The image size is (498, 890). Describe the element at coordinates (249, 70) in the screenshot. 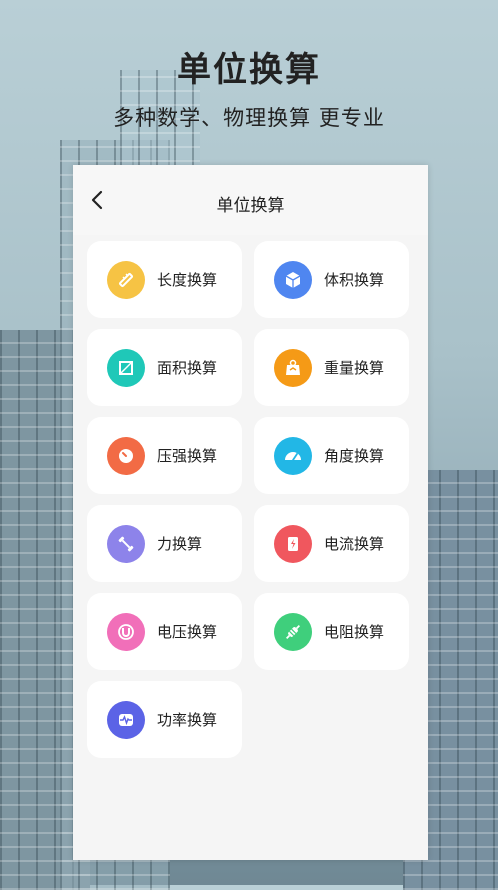

I see `hero-title: 单位换算` at that location.